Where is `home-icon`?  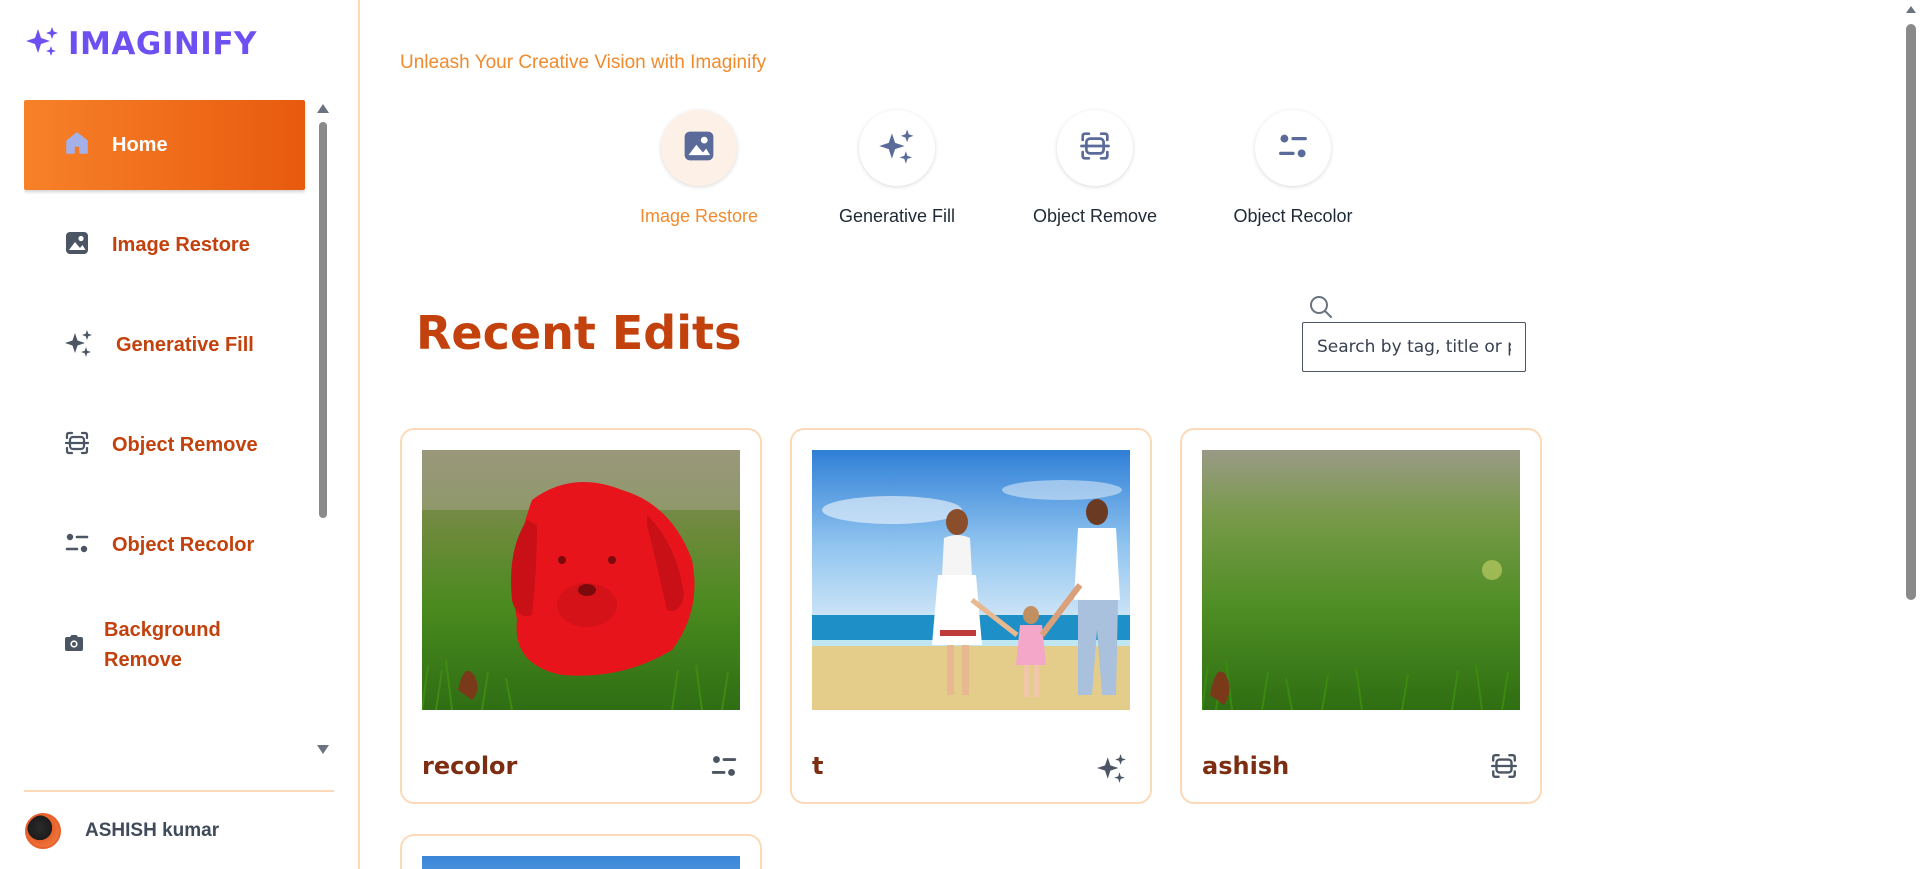
home-icon is located at coordinates (77, 145).